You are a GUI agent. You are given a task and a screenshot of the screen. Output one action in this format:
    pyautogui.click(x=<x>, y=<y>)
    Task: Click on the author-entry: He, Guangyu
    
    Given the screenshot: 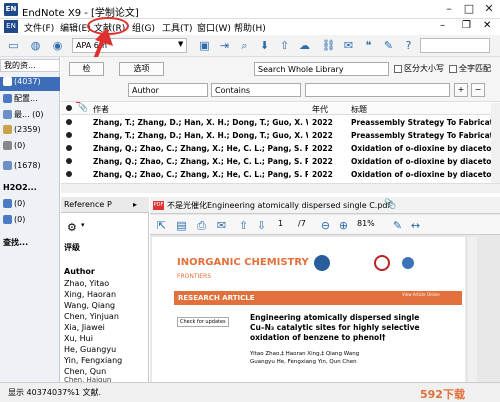 What is the action you would take?
    pyautogui.click(x=90, y=349)
    